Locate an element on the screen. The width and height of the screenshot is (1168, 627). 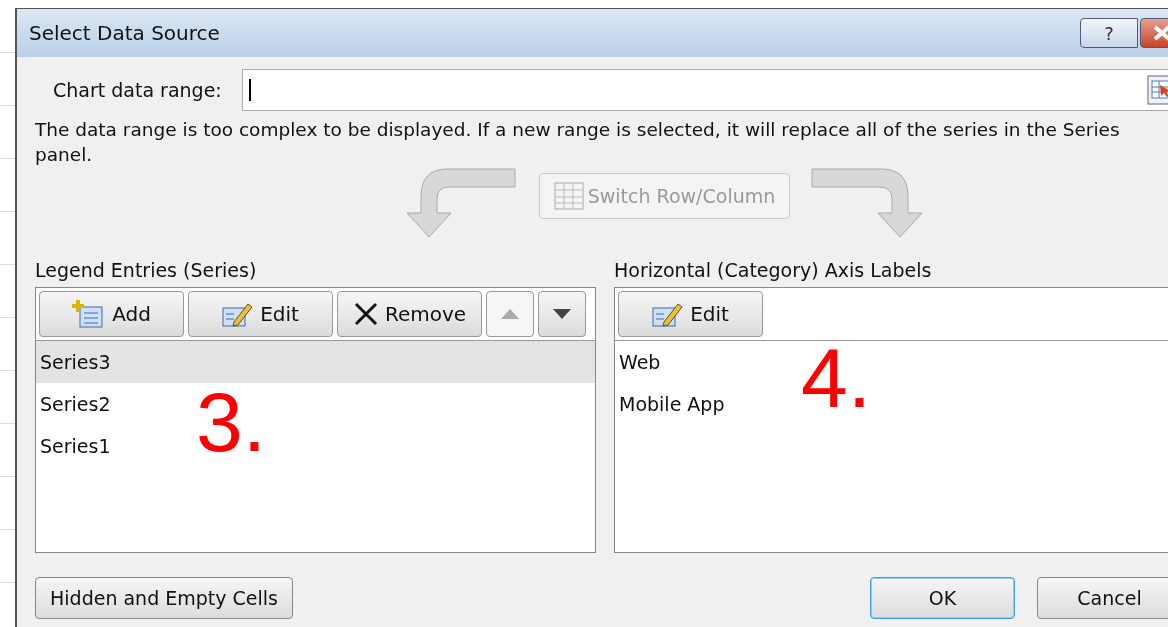
window-title: Select Data Source is located at coordinates (125, 33).